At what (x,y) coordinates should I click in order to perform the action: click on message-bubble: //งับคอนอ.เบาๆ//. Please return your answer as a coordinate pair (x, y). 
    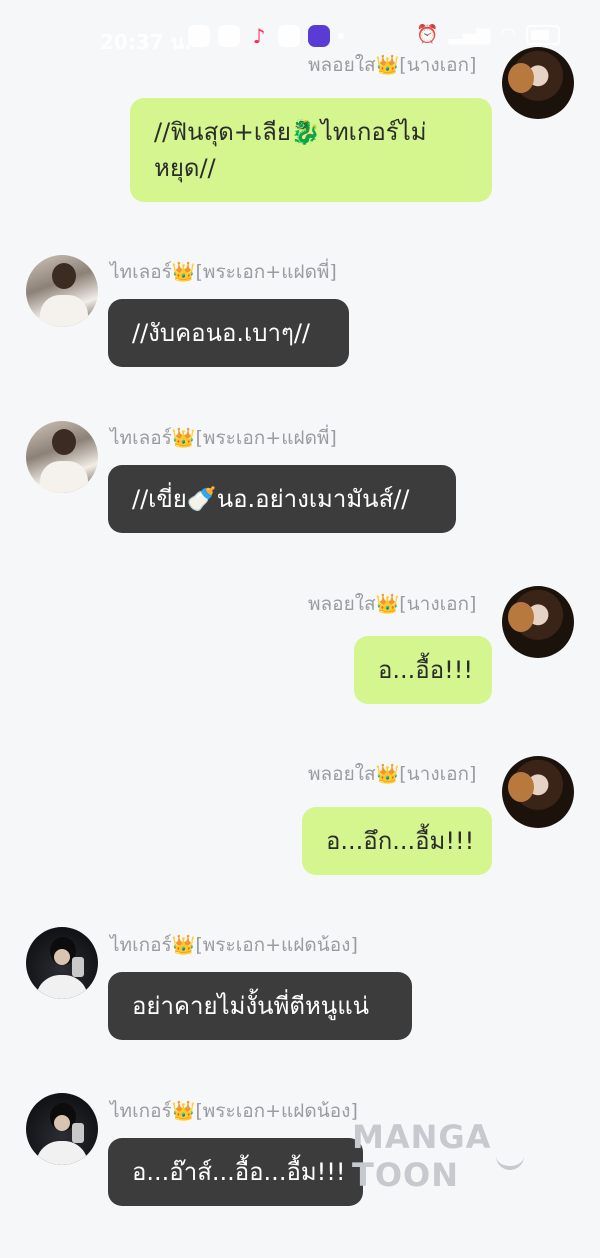
    Looking at the image, I should click on (228, 333).